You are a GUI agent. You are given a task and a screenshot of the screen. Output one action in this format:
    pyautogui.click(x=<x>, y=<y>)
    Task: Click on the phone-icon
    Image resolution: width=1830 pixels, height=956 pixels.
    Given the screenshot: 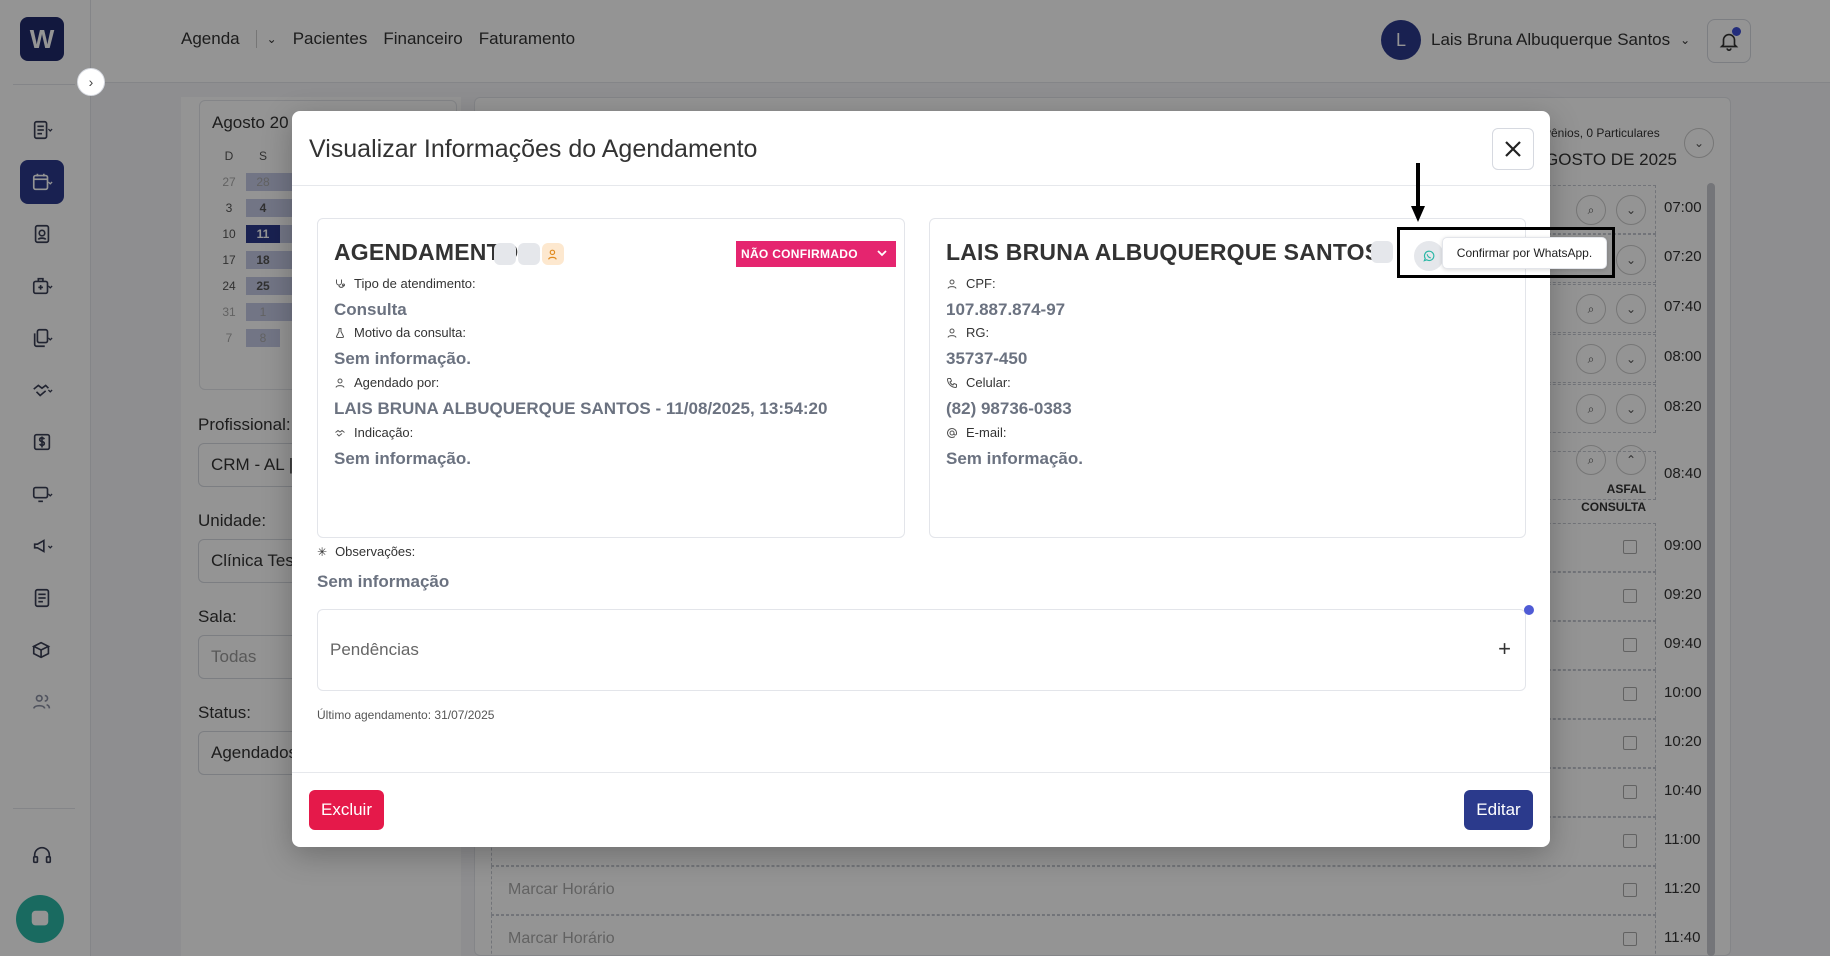 What is the action you would take?
    pyautogui.click(x=951, y=382)
    